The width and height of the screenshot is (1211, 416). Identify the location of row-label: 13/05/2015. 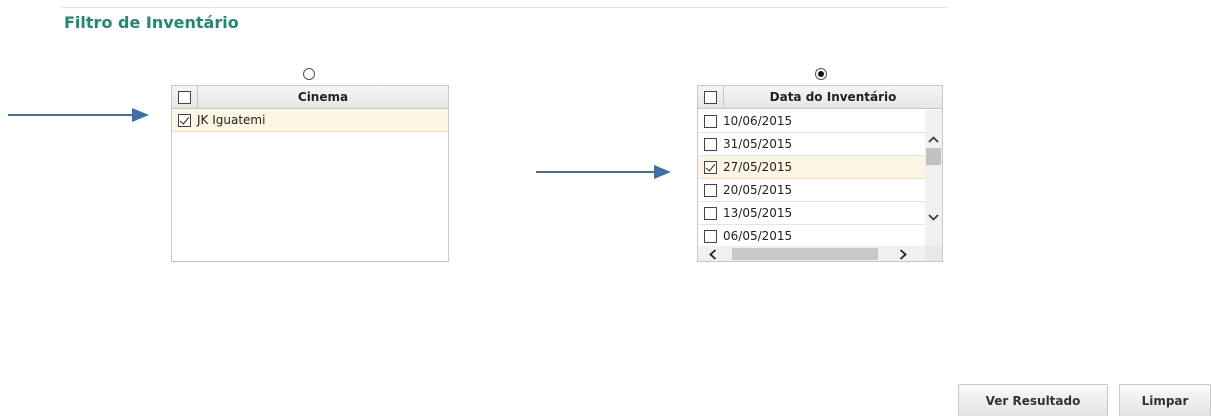
(758, 213).